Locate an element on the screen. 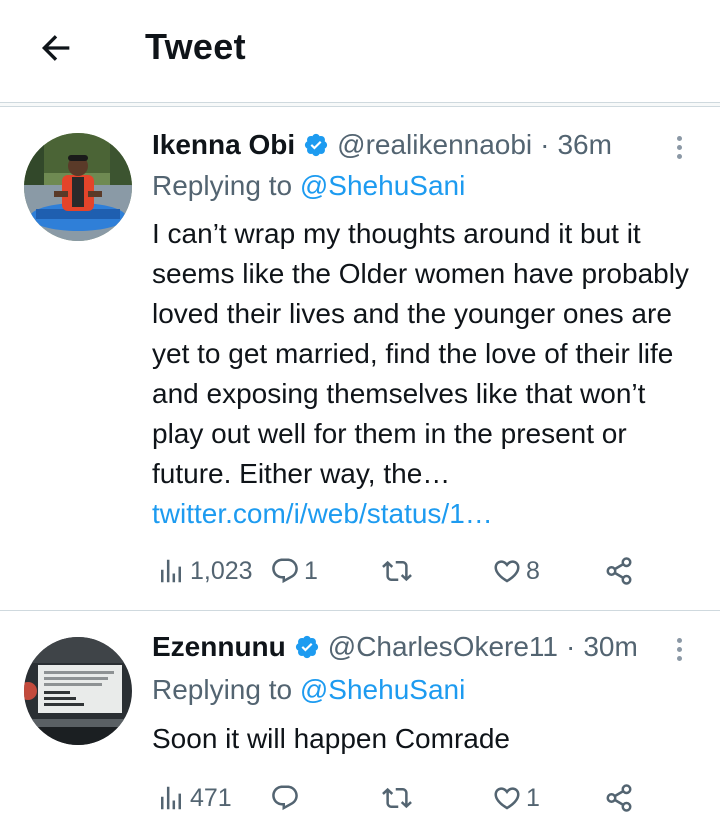  like-button: 1 is located at coordinates (516, 798).